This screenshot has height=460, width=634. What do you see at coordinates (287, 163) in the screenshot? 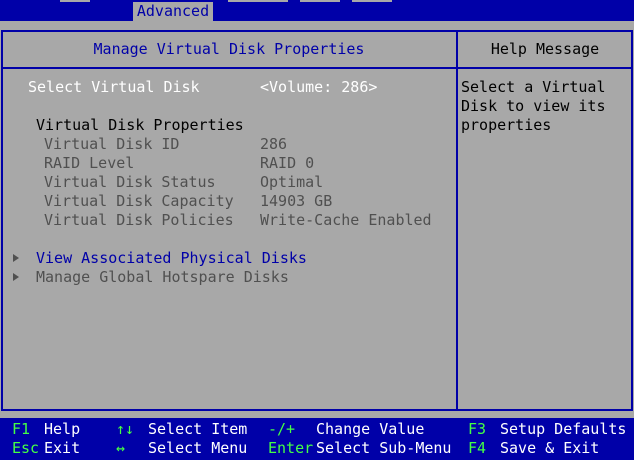
I see `property-value: RAID 0` at bounding box center [287, 163].